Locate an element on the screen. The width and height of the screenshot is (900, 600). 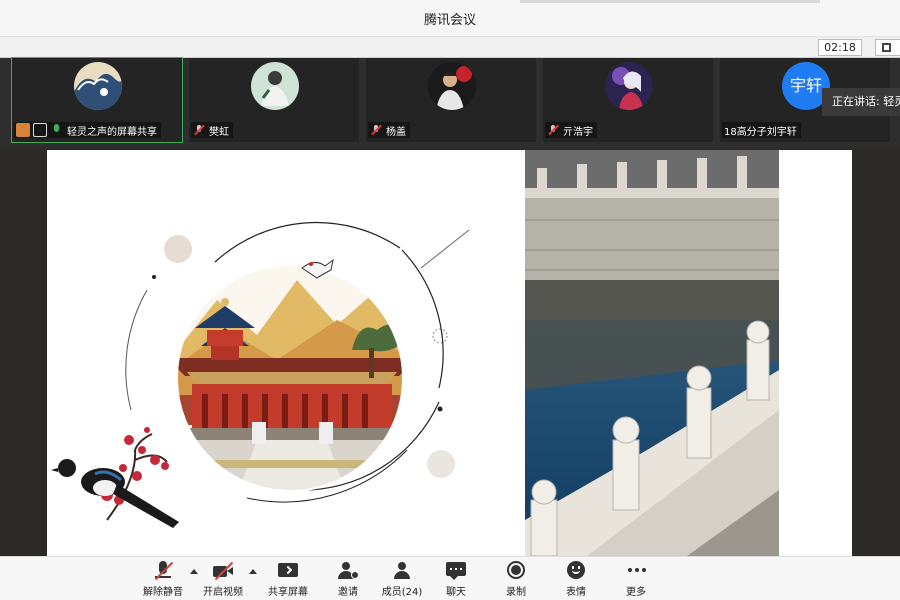
start-video-button: 开启视频 is located at coordinates (223, 580).